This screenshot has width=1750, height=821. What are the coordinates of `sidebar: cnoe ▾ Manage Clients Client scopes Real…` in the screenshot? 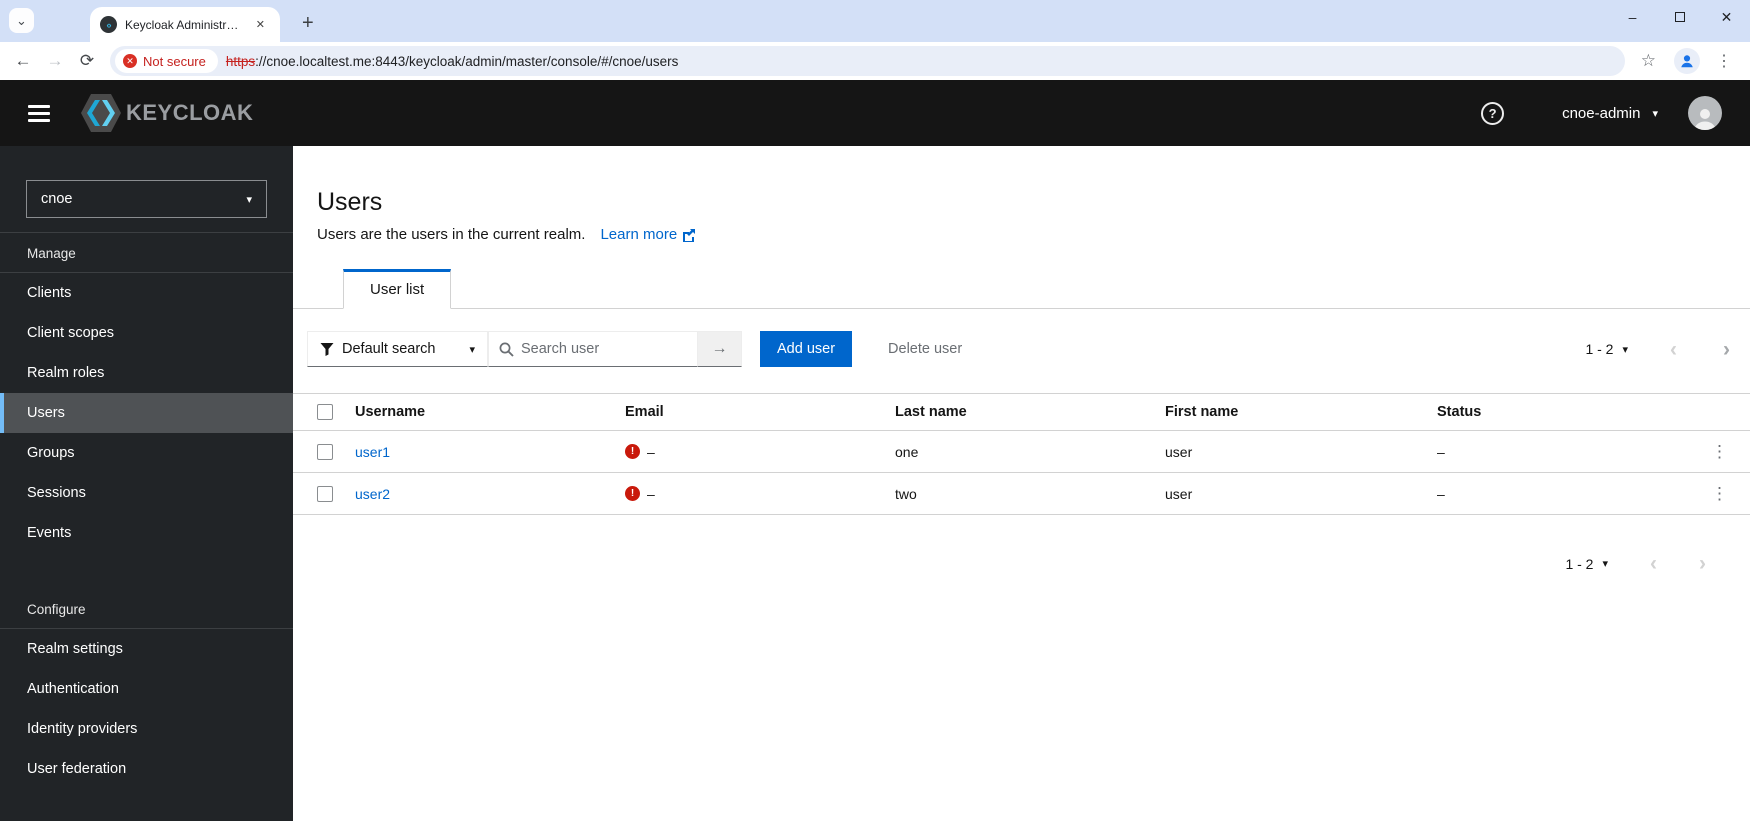 It's located at (146, 483).